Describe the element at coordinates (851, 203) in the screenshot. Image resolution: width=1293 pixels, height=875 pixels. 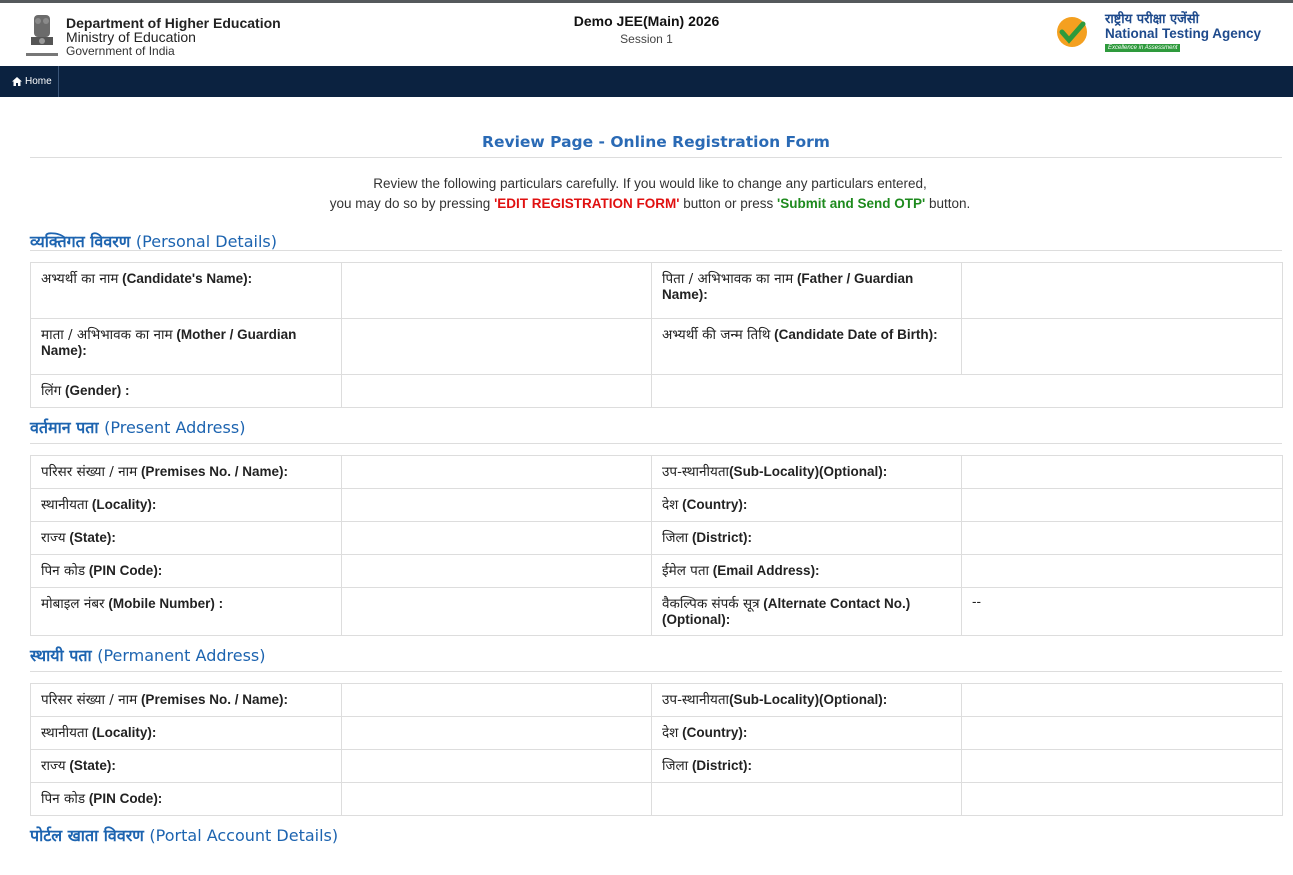
I see `submit-otp-text: 'Submit and Send OTP'` at that location.